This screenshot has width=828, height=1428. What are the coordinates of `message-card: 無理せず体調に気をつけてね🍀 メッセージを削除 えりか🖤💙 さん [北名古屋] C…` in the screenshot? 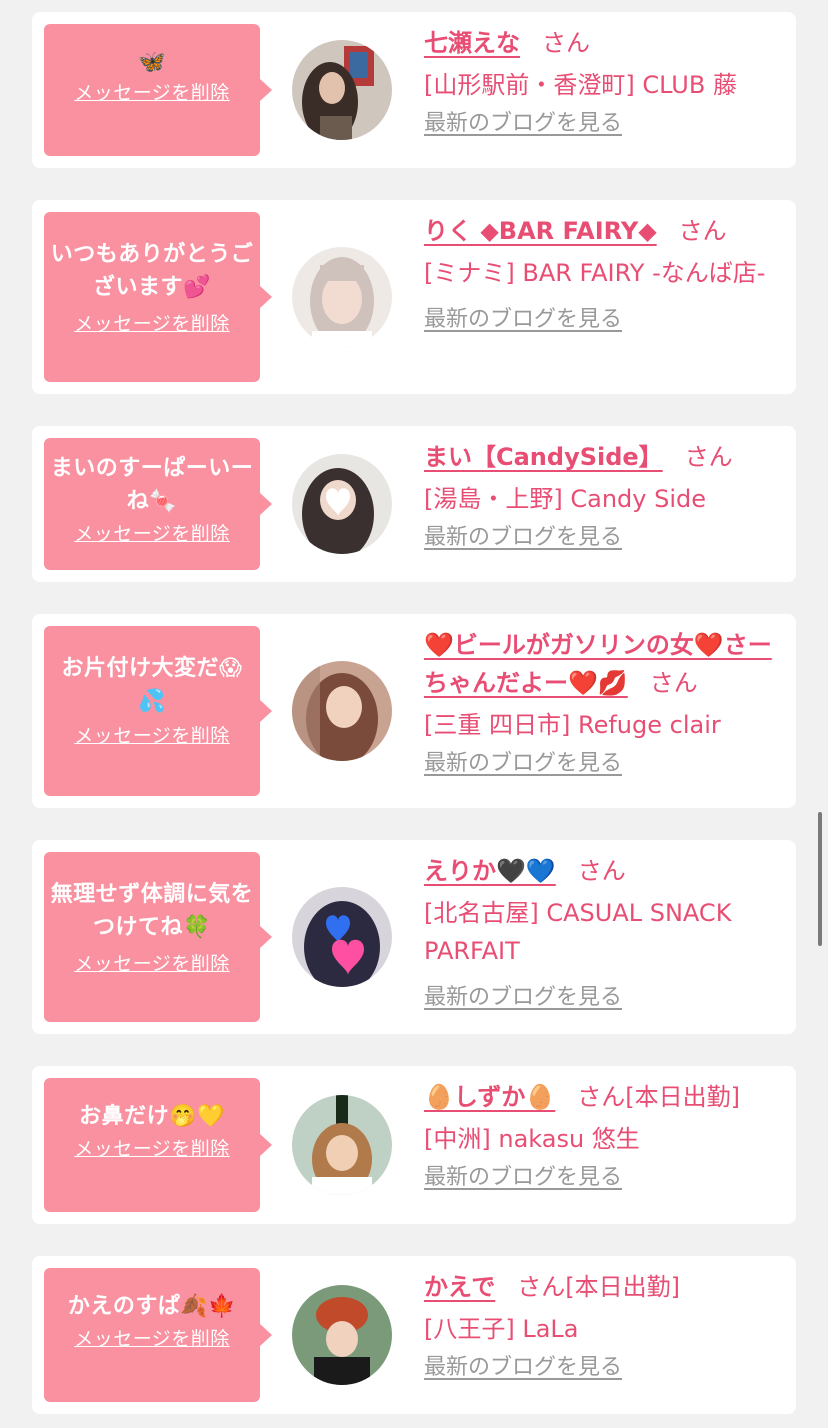 It's located at (414, 937).